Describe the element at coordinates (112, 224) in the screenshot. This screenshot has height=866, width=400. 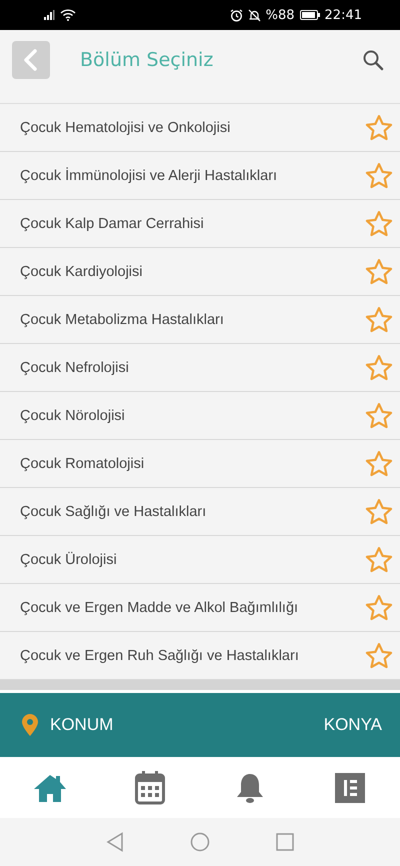
I see `department-name: Çocuk Kalp Damar Cerrahisi` at that location.